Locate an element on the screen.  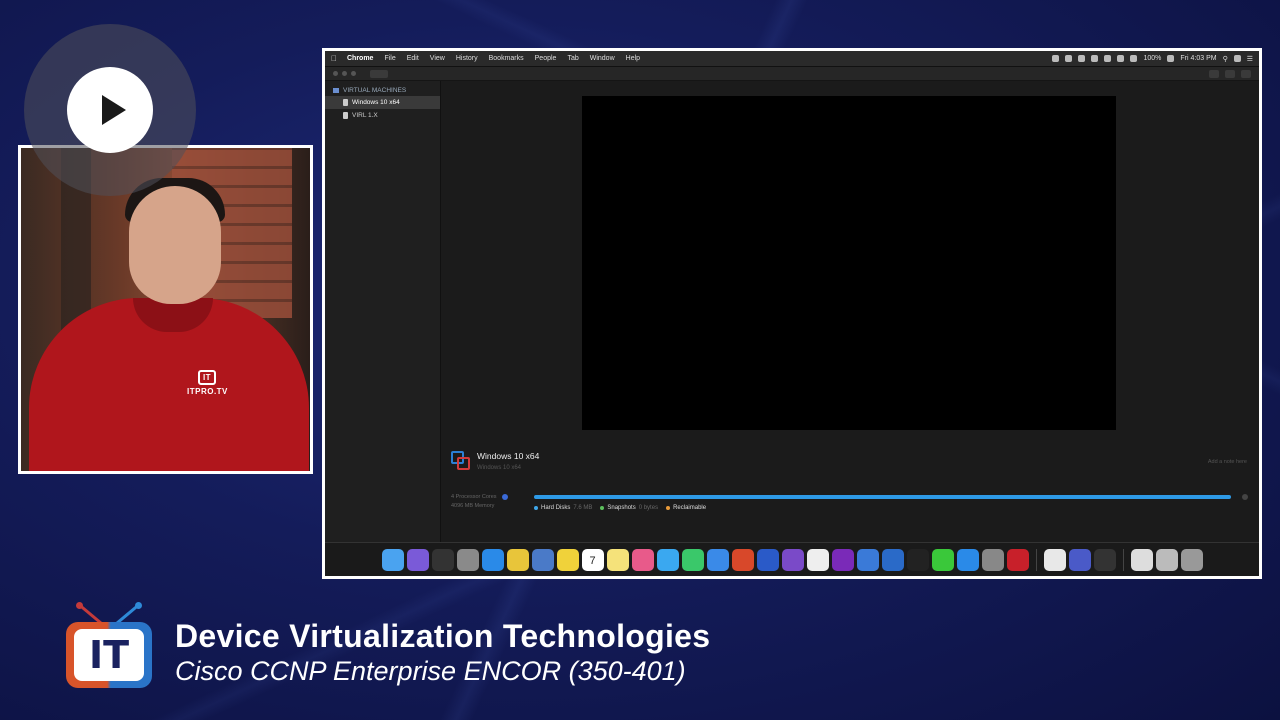
vm-name: Windows 10 x64 is located at coordinates (508, 456).